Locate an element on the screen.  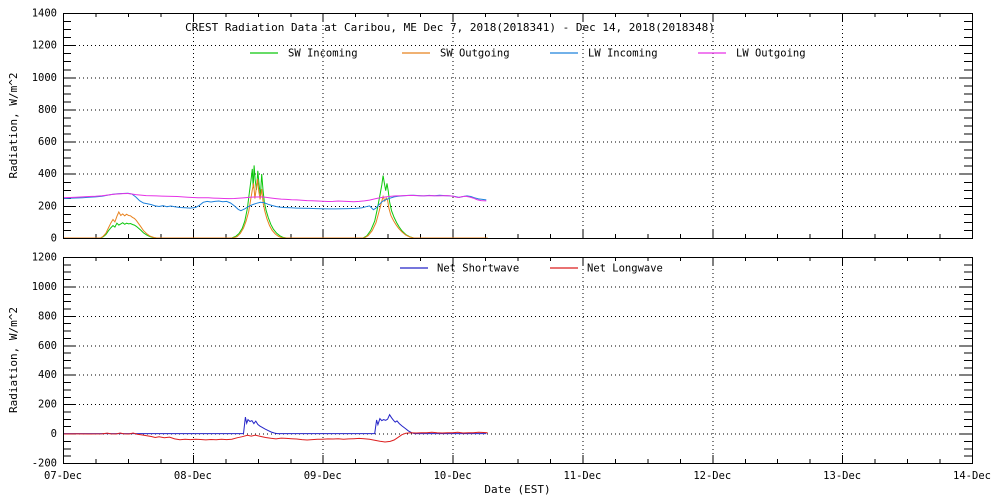
ytick-label-top: 200 is located at coordinates (47, 206).